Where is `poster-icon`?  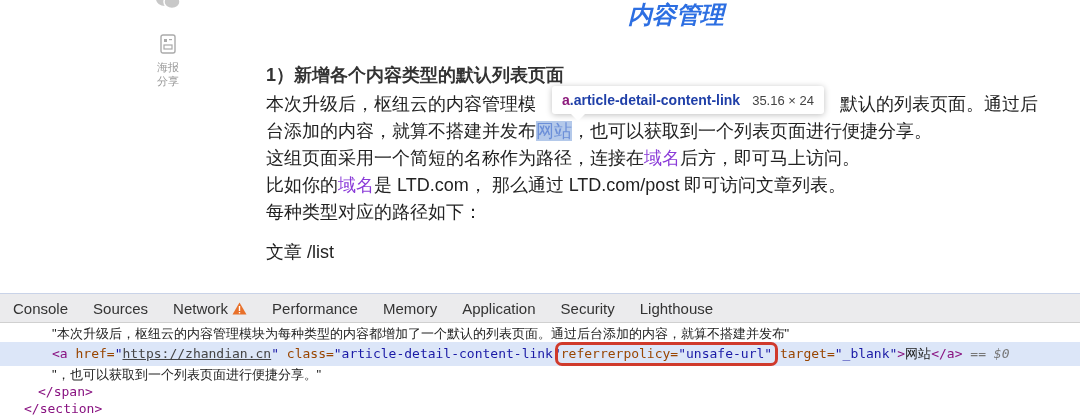
poster-icon is located at coordinates (168, 44).